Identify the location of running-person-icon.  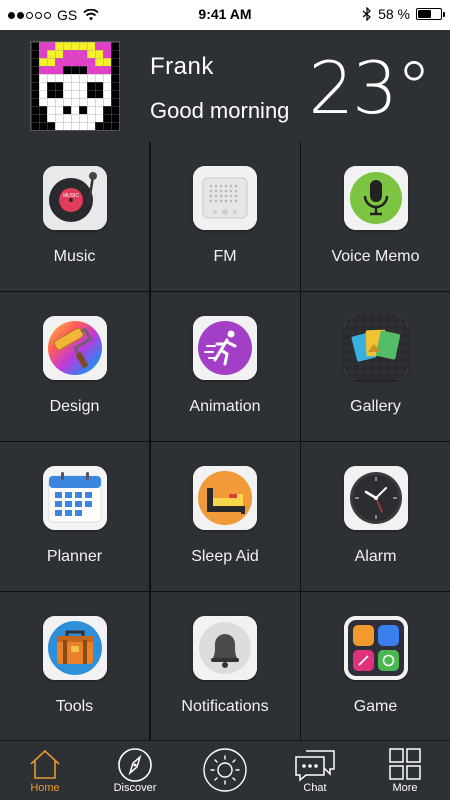
(225, 348).